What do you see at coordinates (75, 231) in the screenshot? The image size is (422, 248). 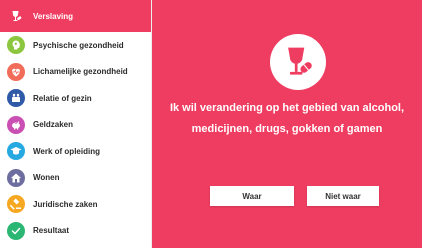 I see `sidebar-item-resultaat: Resultaat` at bounding box center [75, 231].